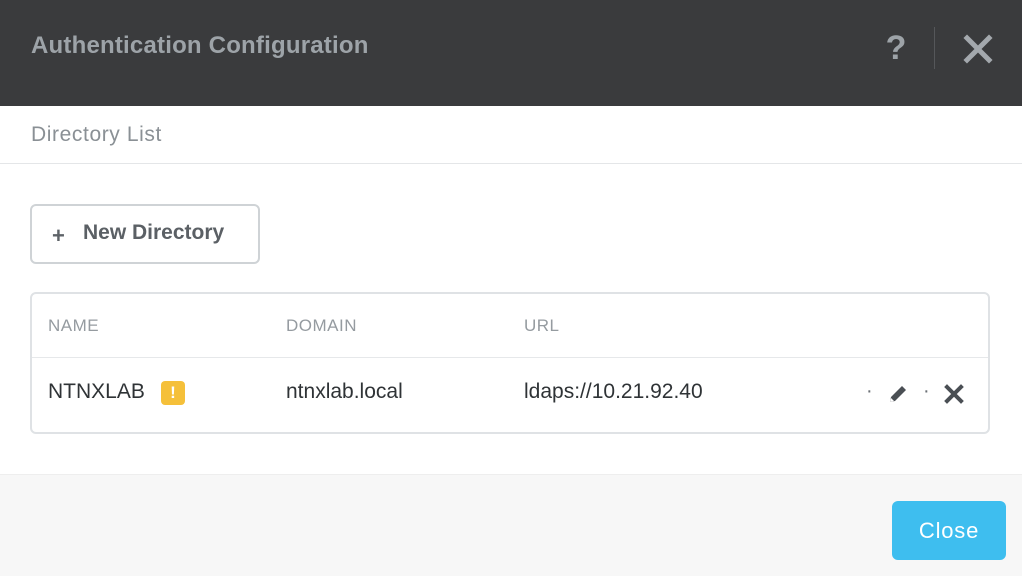  Describe the element at coordinates (511, 135) in the screenshot. I see `section-header: Directory List` at that location.